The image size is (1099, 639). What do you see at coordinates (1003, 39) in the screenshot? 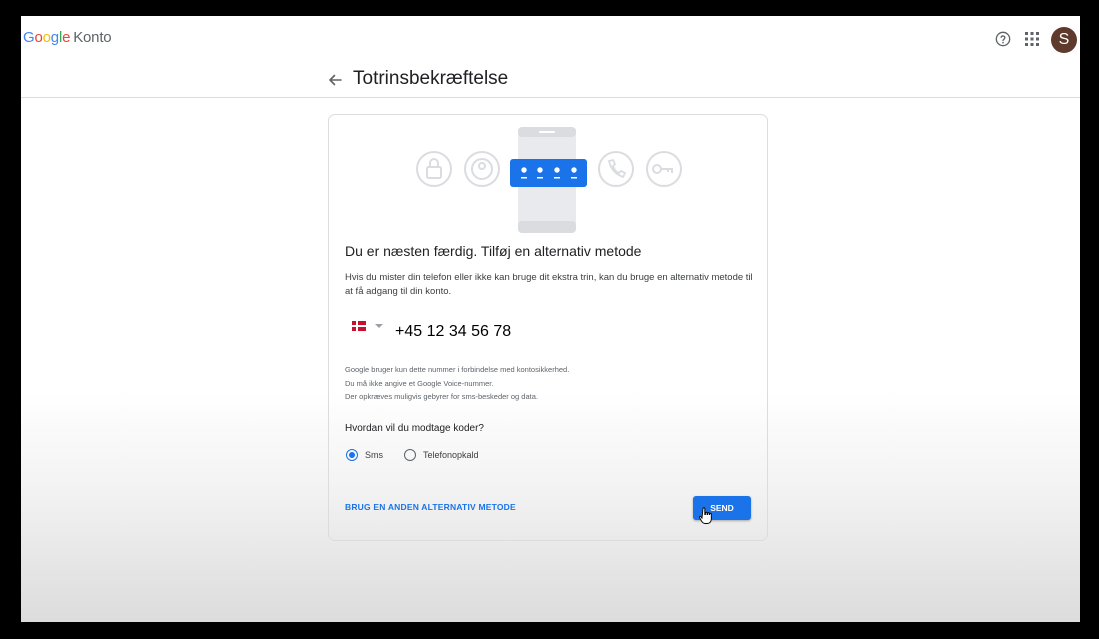
I see `help-icon` at bounding box center [1003, 39].